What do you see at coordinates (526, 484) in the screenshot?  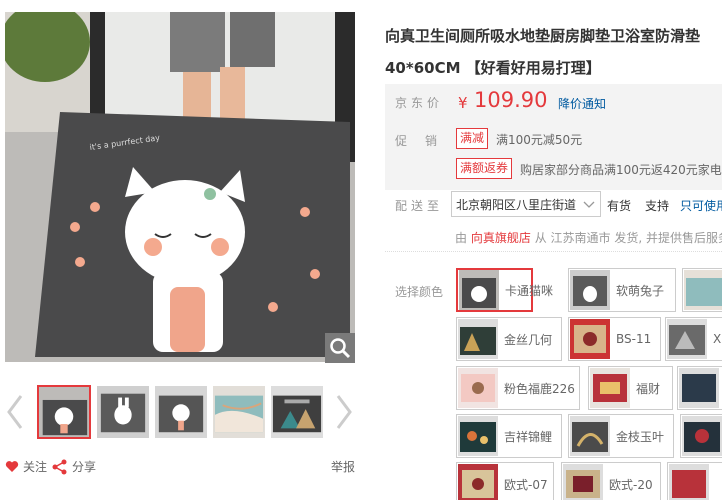 I see `color-option-label: 欧式-07` at bounding box center [526, 484].